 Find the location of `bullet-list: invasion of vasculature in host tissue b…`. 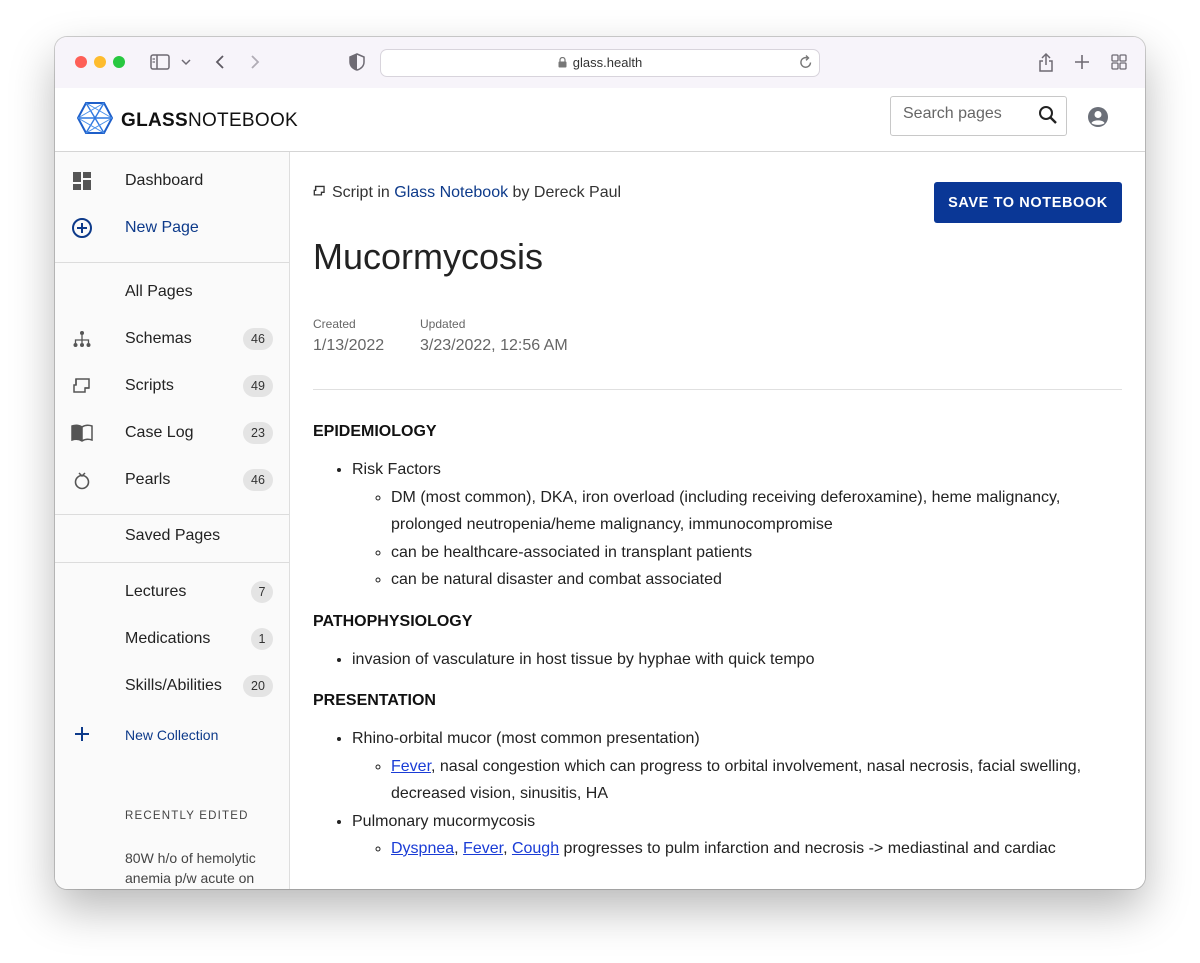

bullet-list: invasion of vasculature in host tissue b… is located at coordinates (708, 660).